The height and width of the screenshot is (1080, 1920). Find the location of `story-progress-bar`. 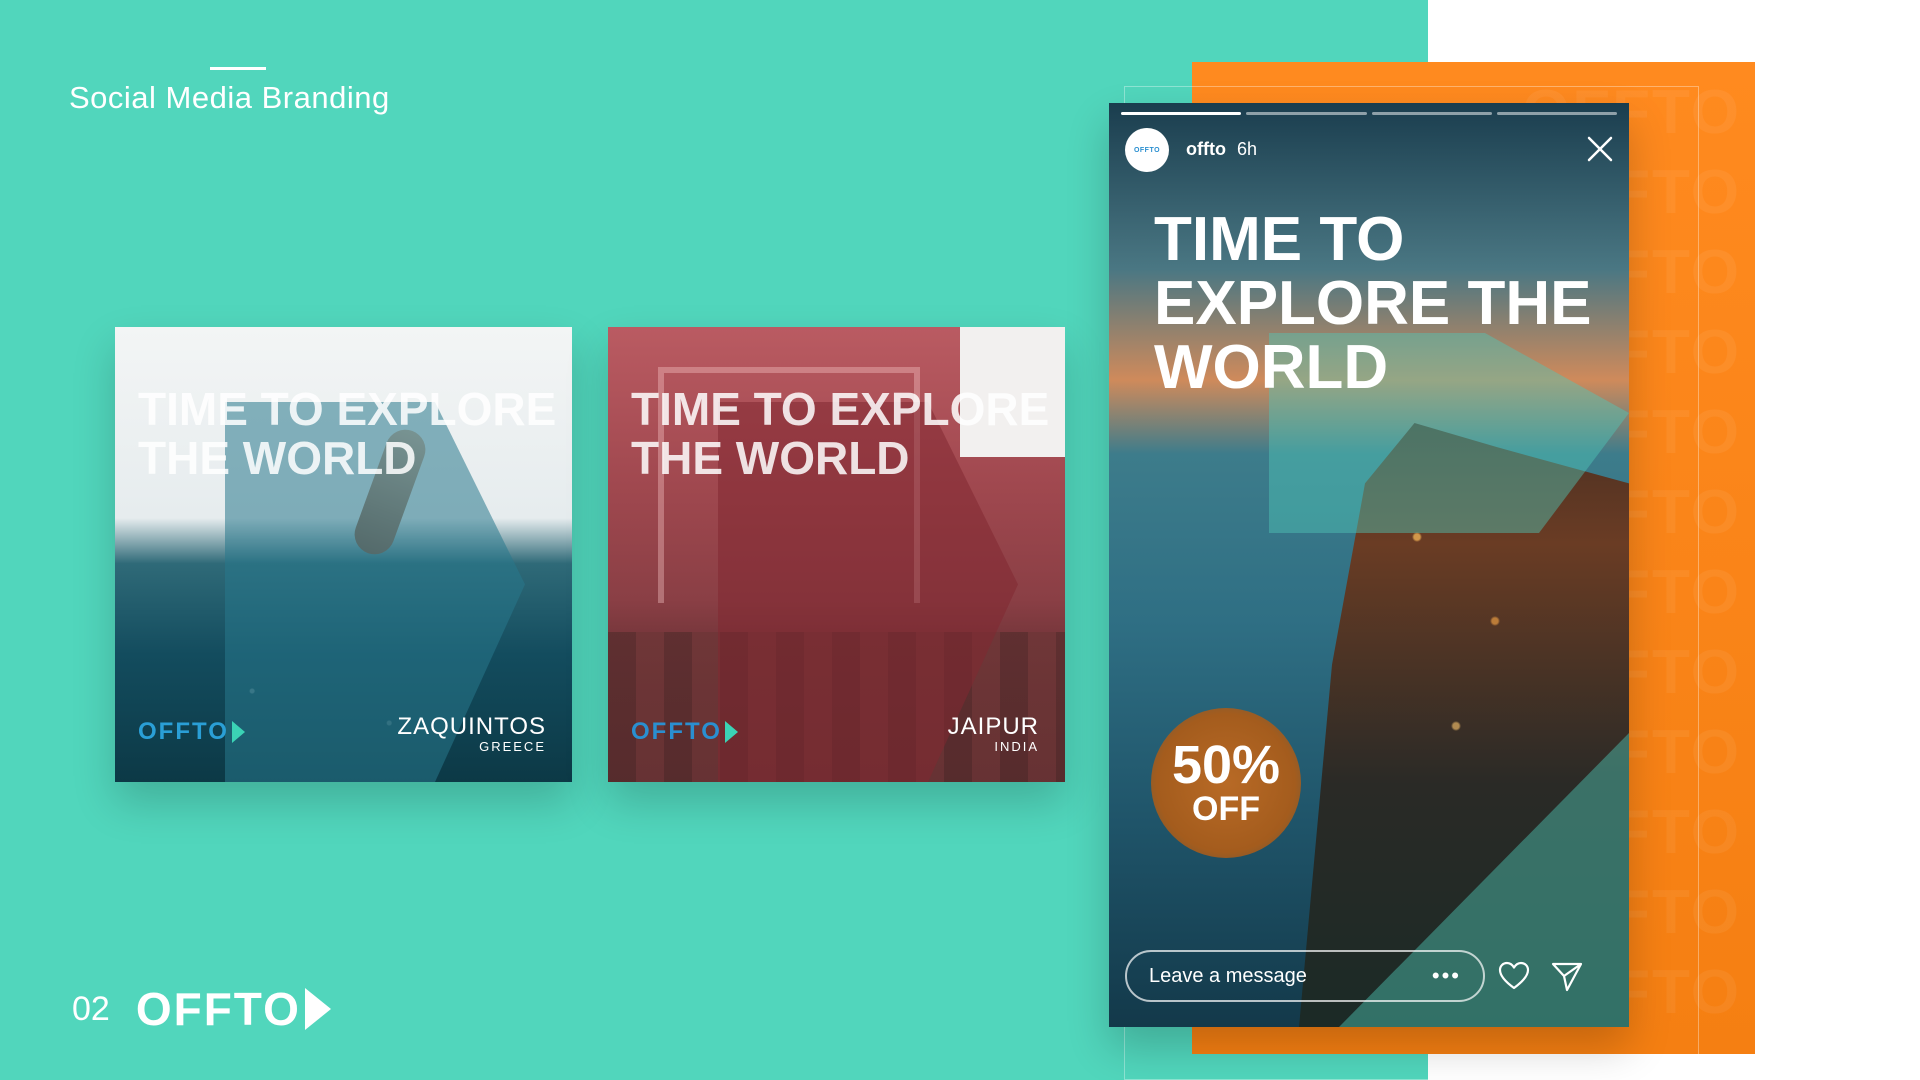

story-progress-bar is located at coordinates (1369, 113).